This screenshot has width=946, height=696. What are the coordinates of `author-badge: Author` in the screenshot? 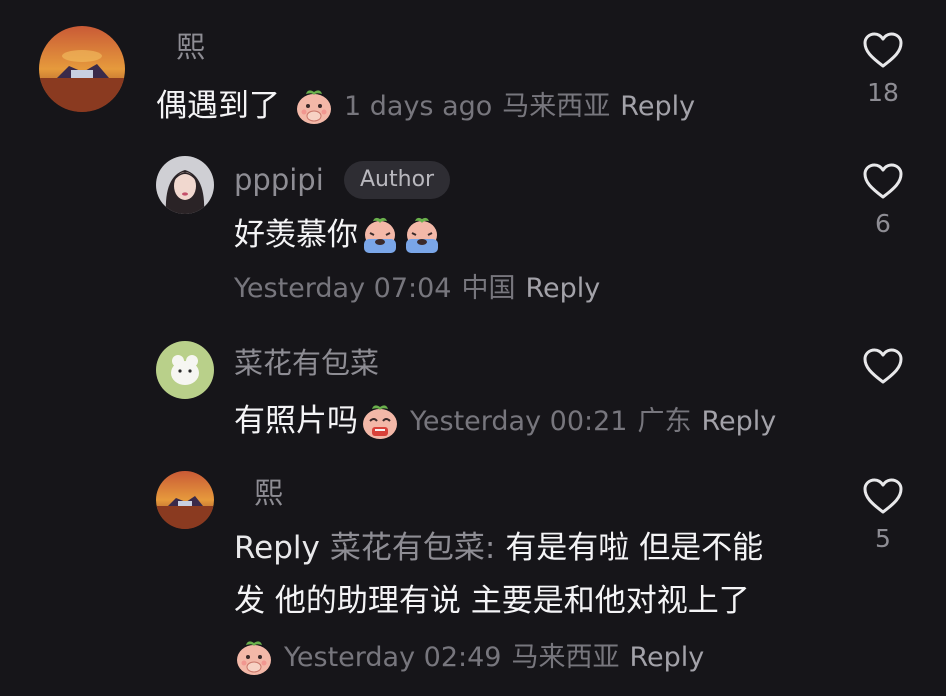 It's located at (397, 180).